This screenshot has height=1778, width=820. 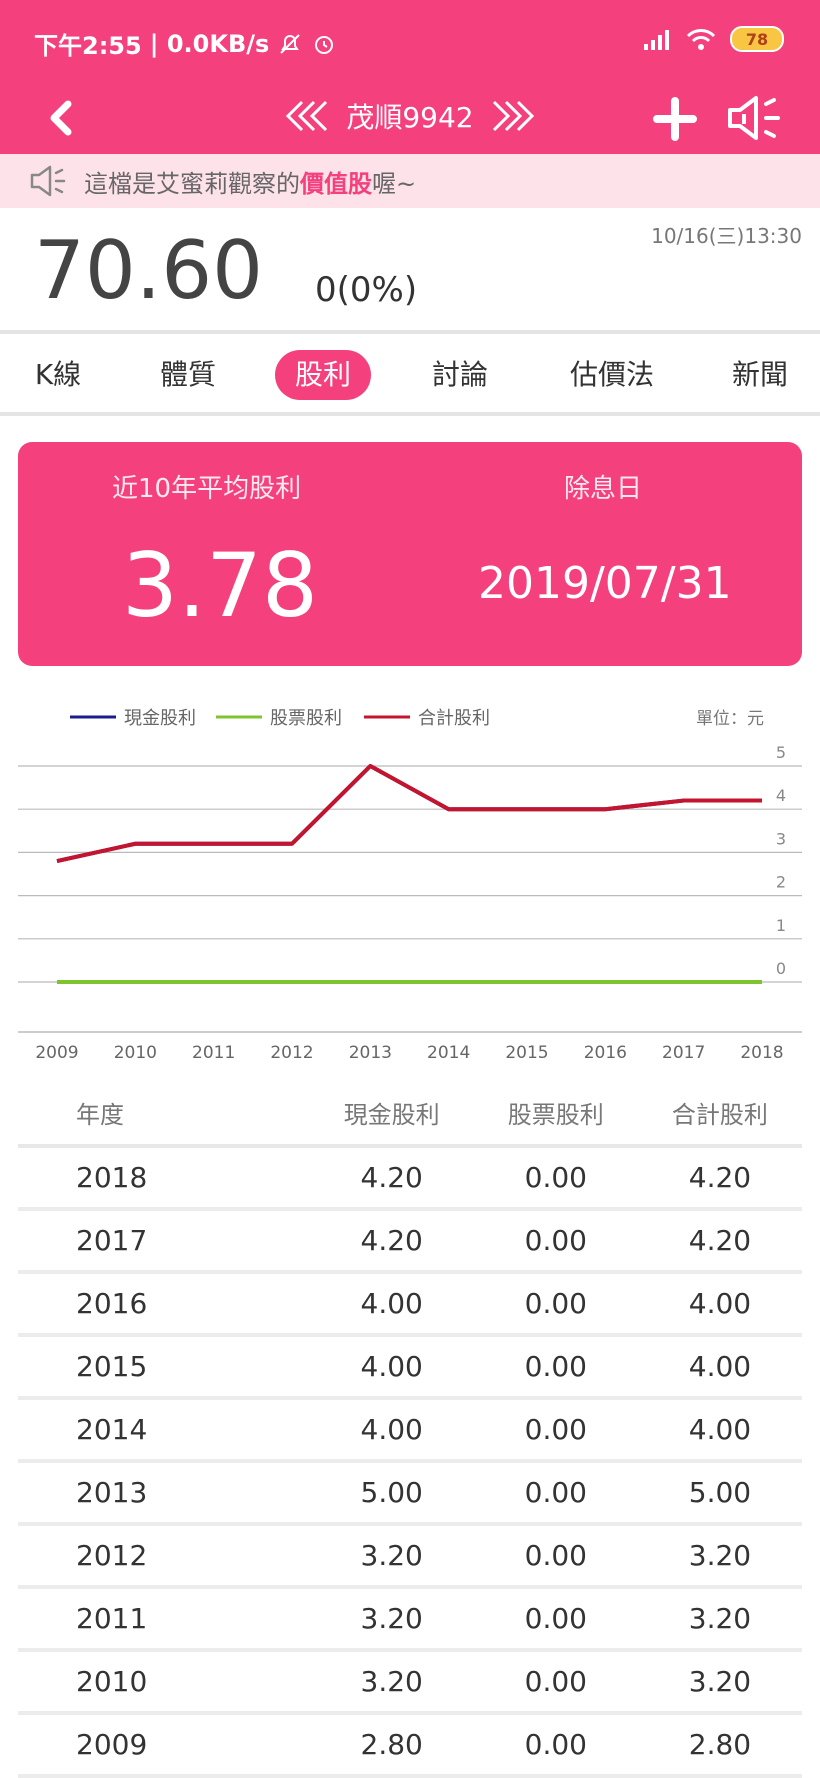 What do you see at coordinates (394, 183) in the screenshot?
I see `notice-suffix: 喔~` at bounding box center [394, 183].